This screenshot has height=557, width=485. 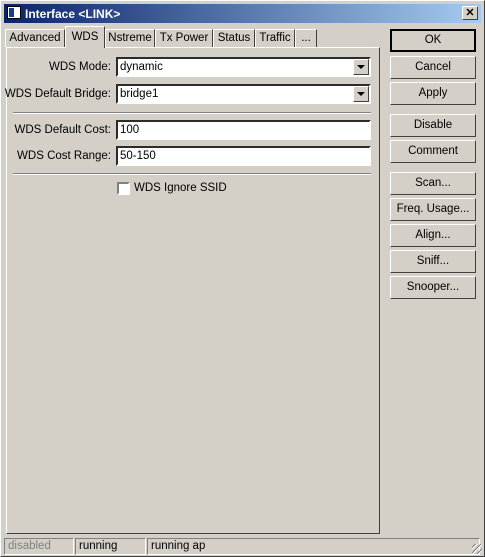 I want to click on tab-wds: WDS, so click(x=85, y=37).